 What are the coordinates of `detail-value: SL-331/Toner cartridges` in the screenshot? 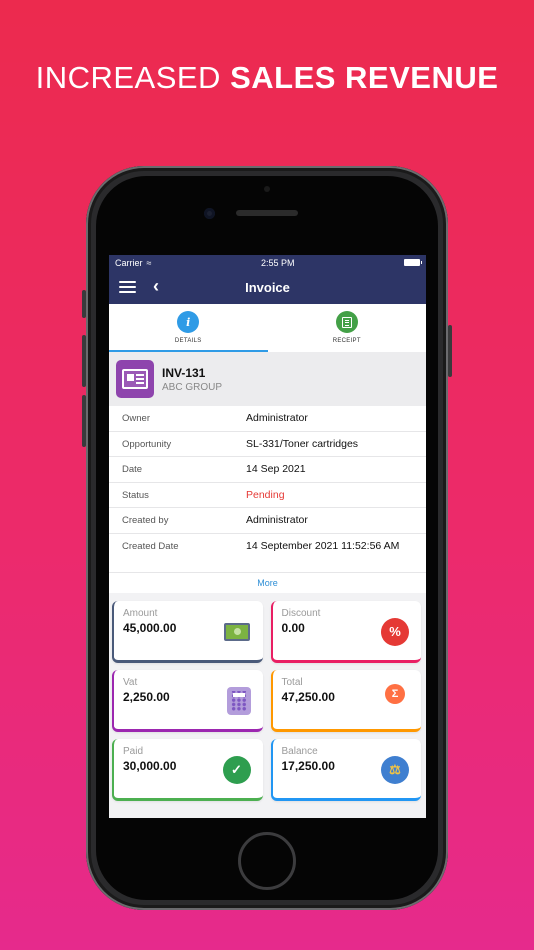 It's located at (336, 444).